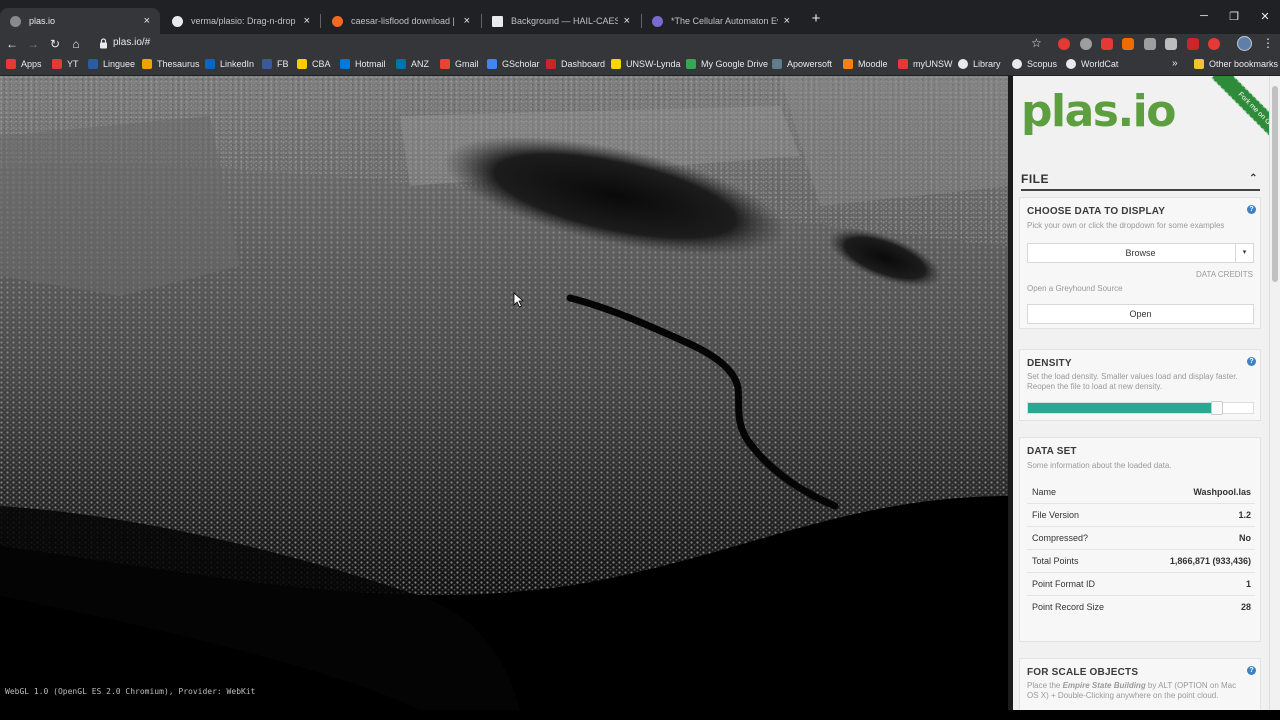 The height and width of the screenshot is (720, 1280). Describe the element at coordinates (459, 64) in the screenshot. I see `bookmark-gmail: Gmail` at that location.